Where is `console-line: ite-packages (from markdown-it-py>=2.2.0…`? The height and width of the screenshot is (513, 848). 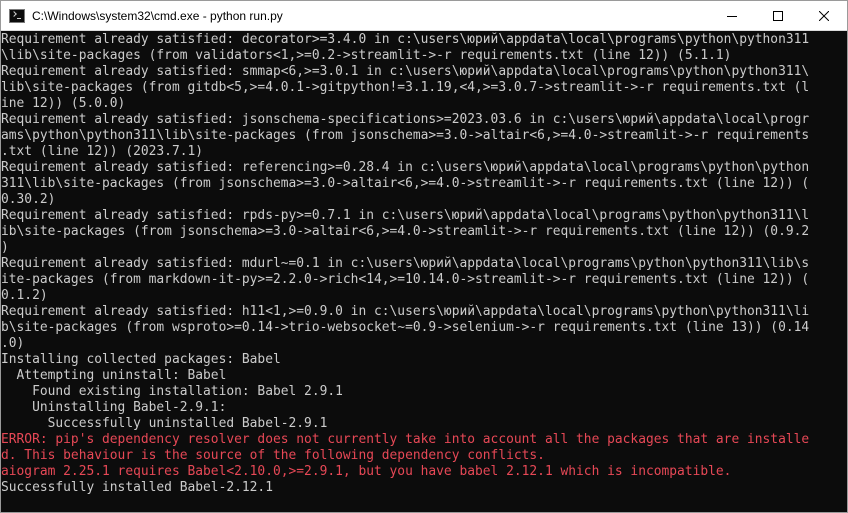
console-line: ite-packages (from markdown-it-py>=2.2.0… is located at coordinates (405, 279).